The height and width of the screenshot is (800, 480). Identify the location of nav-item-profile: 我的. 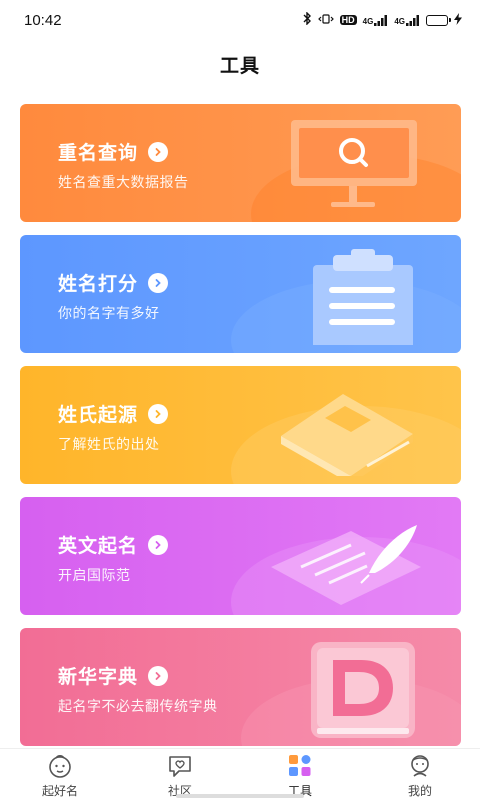
(420, 774).